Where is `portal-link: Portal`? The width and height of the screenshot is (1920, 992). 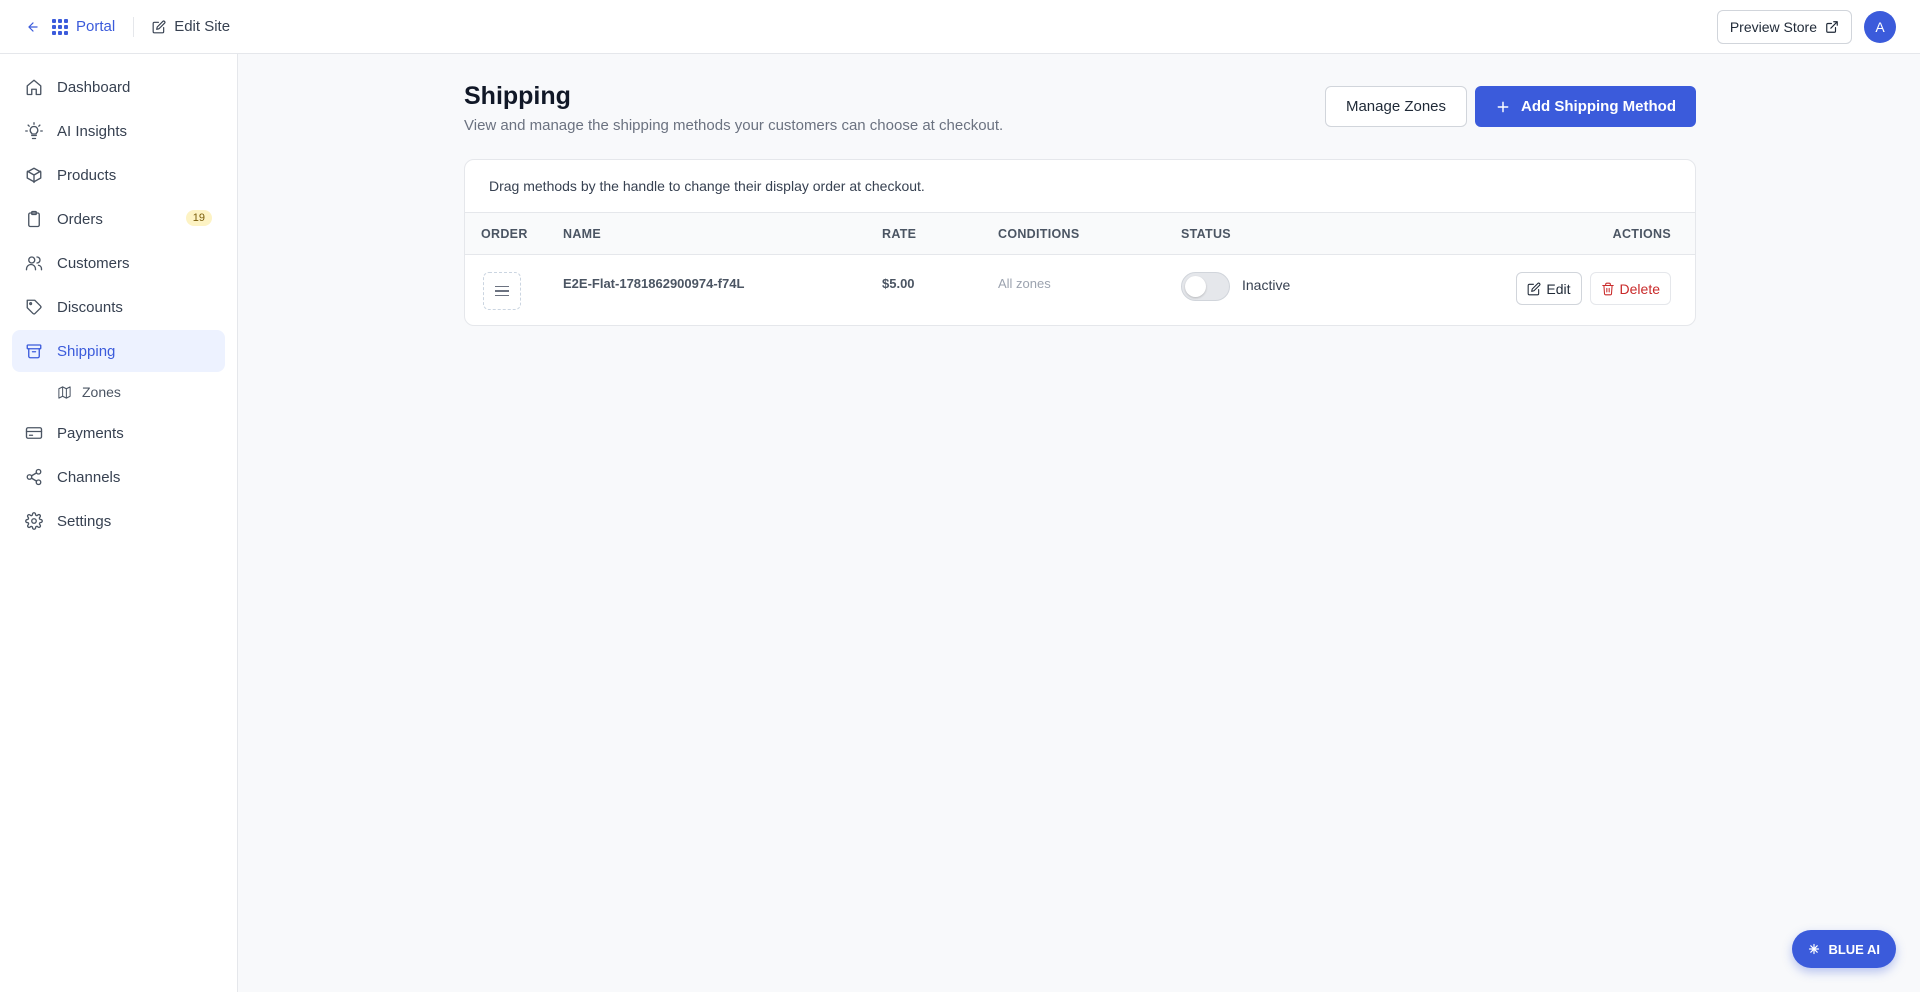
portal-link: Portal is located at coordinates (70, 26).